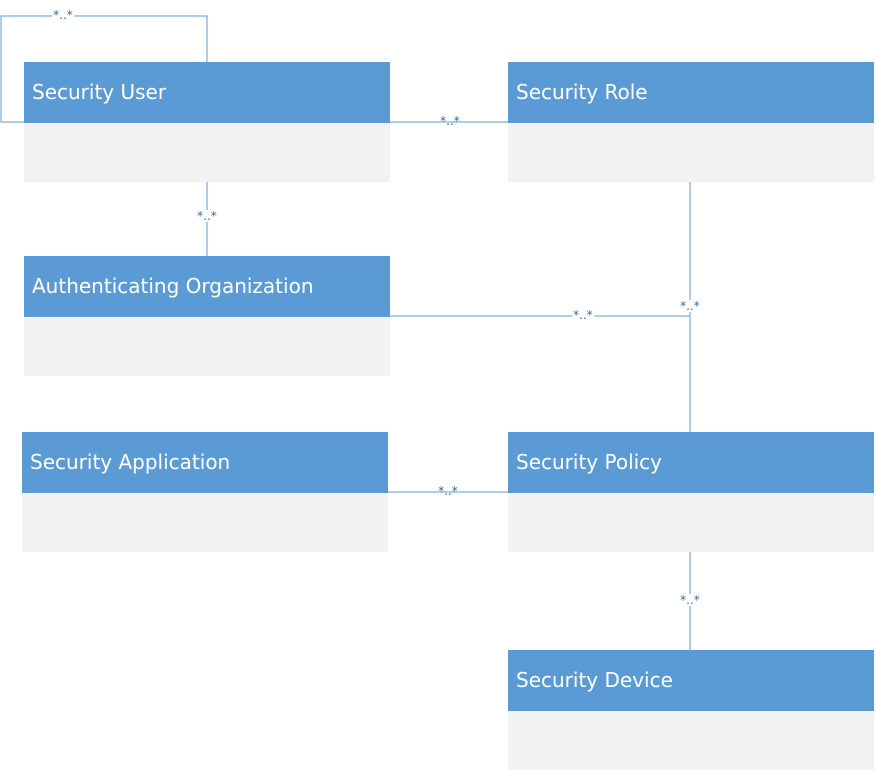 Image resolution: width=876 pixels, height=772 pixels. What do you see at coordinates (448, 491) in the screenshot?
I see `multiplicity-application-policy: *..*` at bounding box center [448, 491].